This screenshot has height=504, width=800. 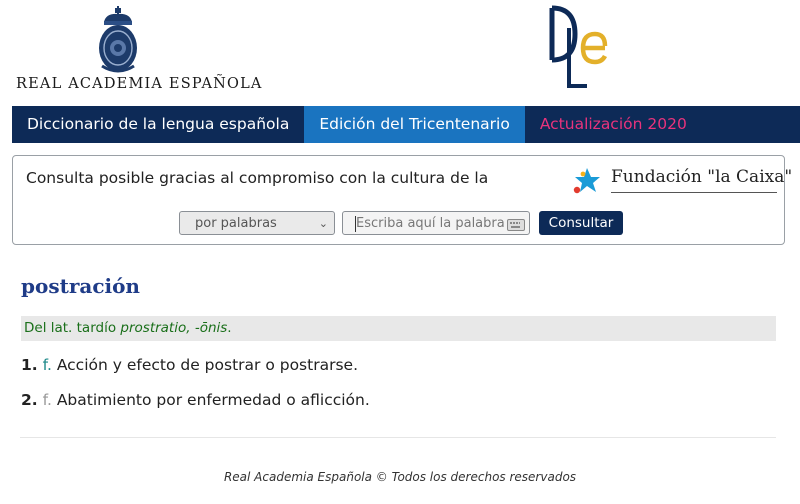 I want to click on tab-actualizacion: Actualización 2020, so click(x=613, y=124).